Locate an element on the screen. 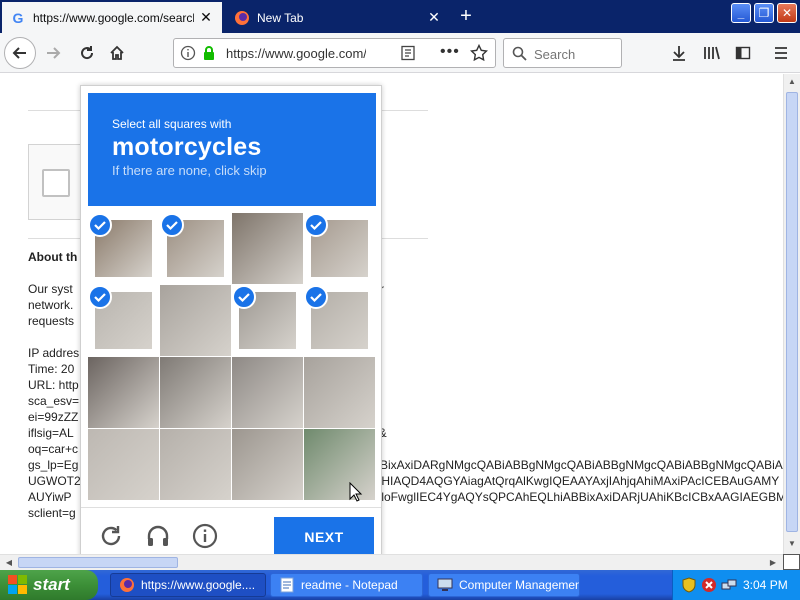 This screenshot has width=800, height=600. scroll-up-icon: ▲ is located at coordinates (792, 82).